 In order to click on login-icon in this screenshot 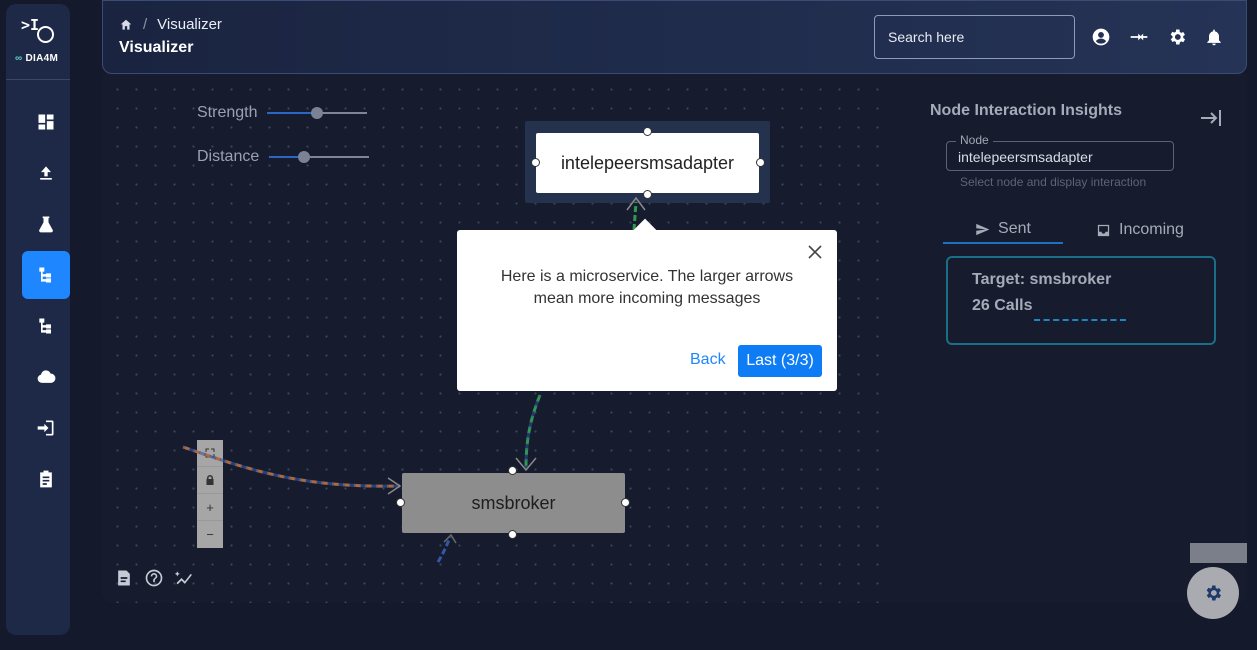, I will do `click(45, 428)`.